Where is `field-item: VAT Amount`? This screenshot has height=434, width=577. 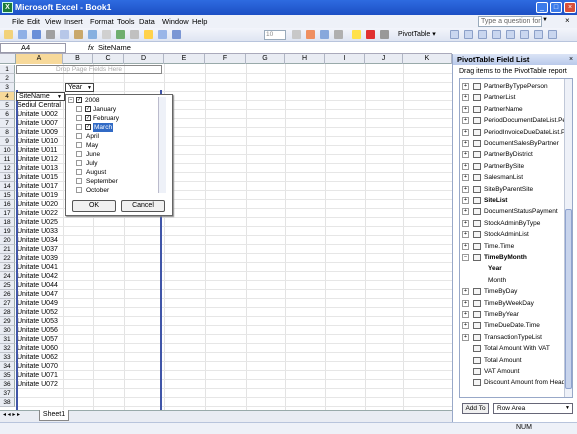
field-item: VAT Amount is located at coordinates (512, 371).